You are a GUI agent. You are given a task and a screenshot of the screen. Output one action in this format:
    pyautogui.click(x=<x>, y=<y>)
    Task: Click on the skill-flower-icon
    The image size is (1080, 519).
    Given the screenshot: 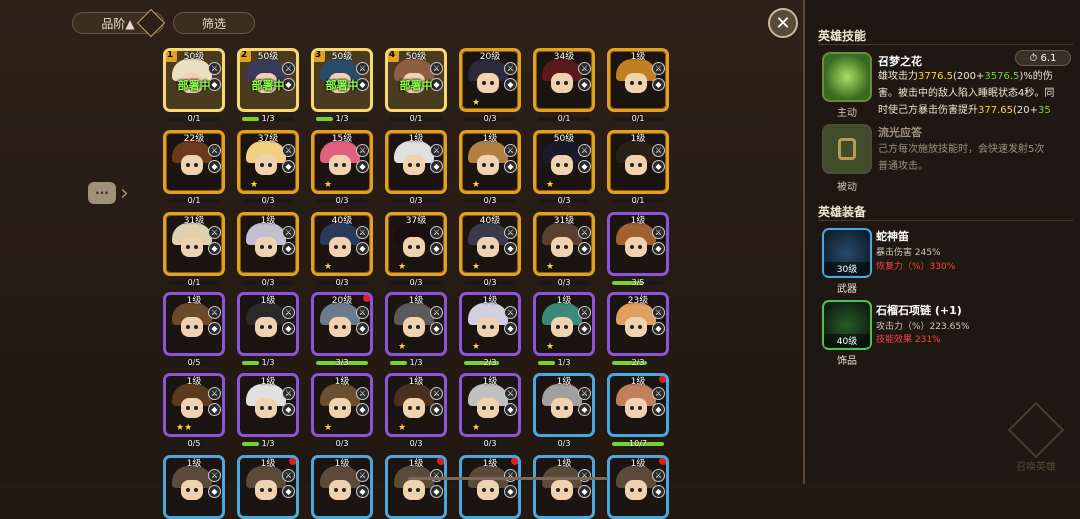 What is the action you would take?
    pyautogui.click(x=847, y=77)
    